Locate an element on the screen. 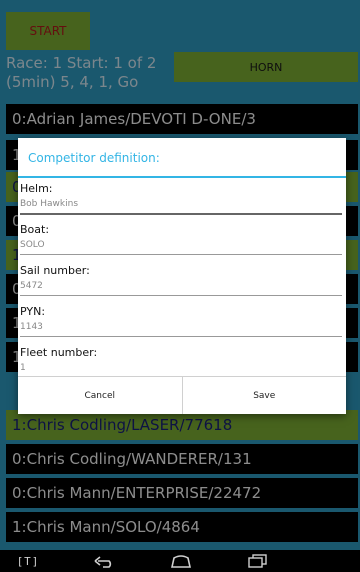 The height and width of the screenshot is (572, 360). sail-number-field-group: Sail number: is located at coordinates (182, 280).